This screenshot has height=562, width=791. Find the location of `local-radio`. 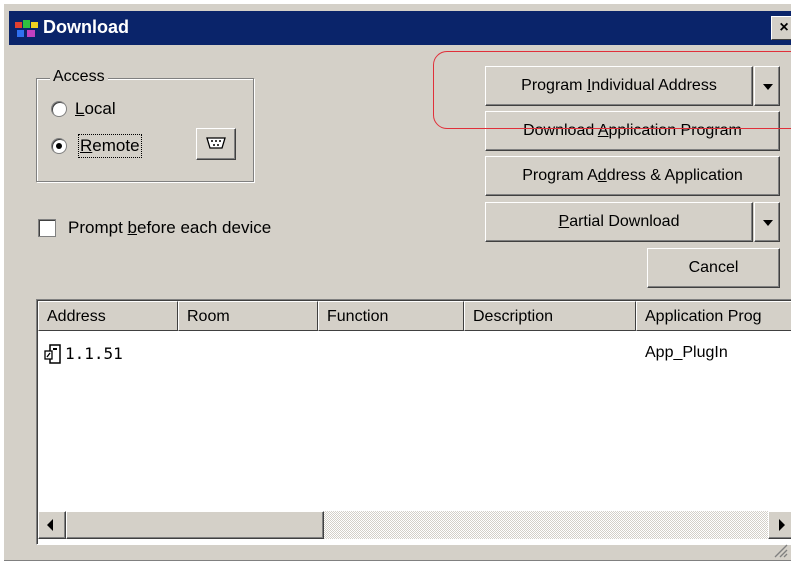

local-radio is located at coordinates (59, 109).